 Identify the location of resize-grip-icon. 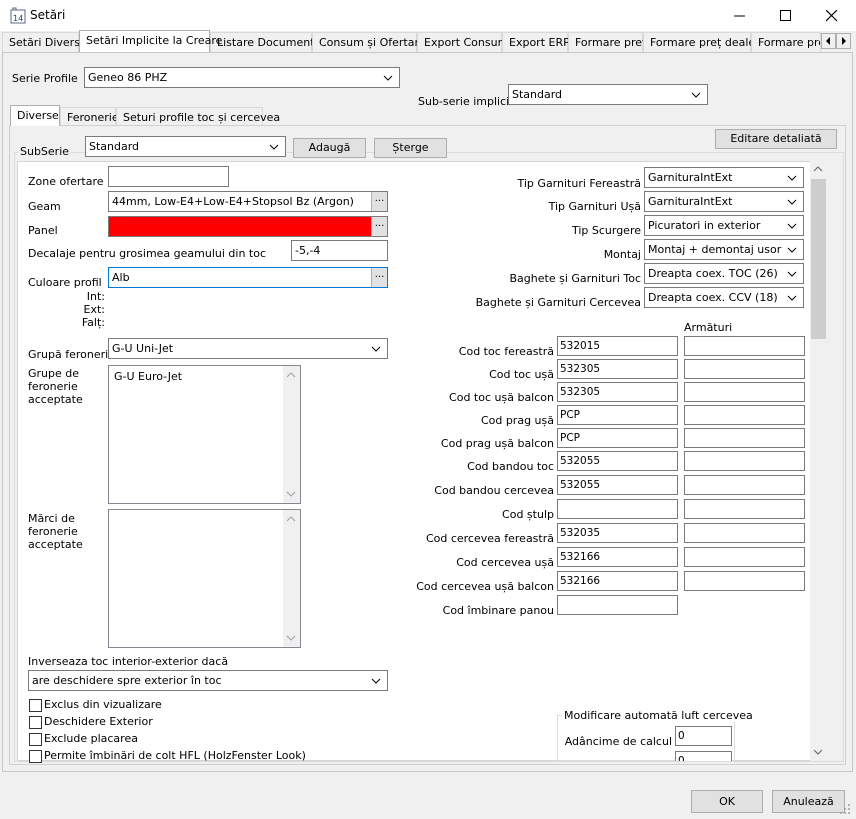
(845, 809).